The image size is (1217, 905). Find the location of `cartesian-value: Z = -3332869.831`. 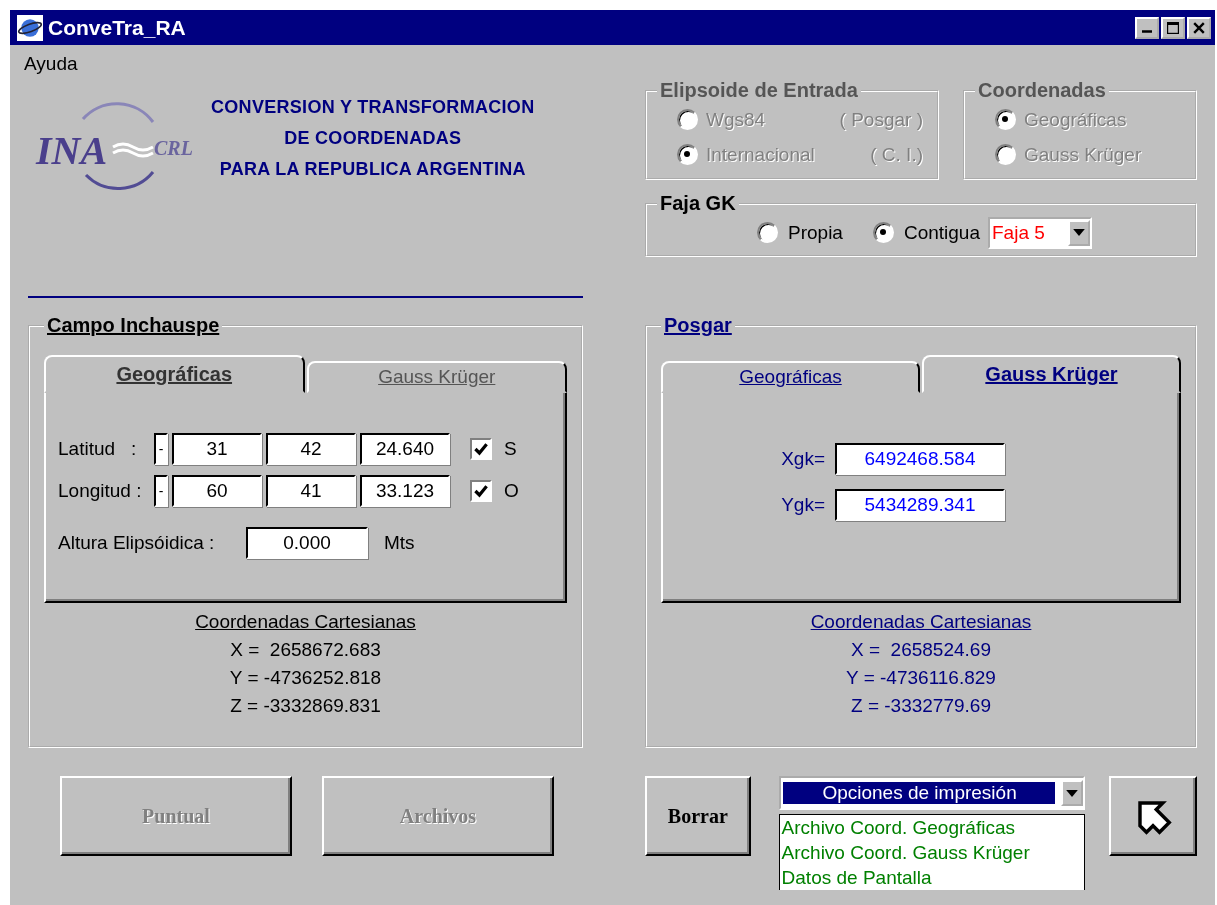

cartesian-value: Z = -3332869.831 is located at coordinates (305, 706).